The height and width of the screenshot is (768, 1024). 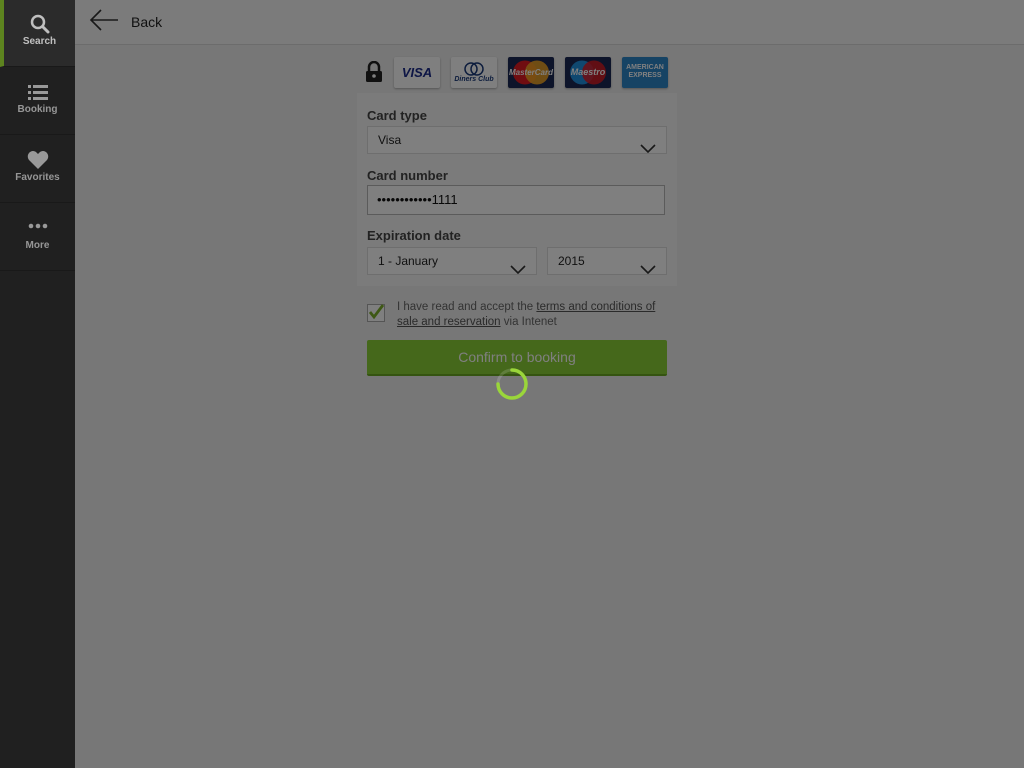 What do you see at coordinates (37, 384) in the screenshot?
I see `sidebar-dim-overlay` at bounding box center [37, 384].